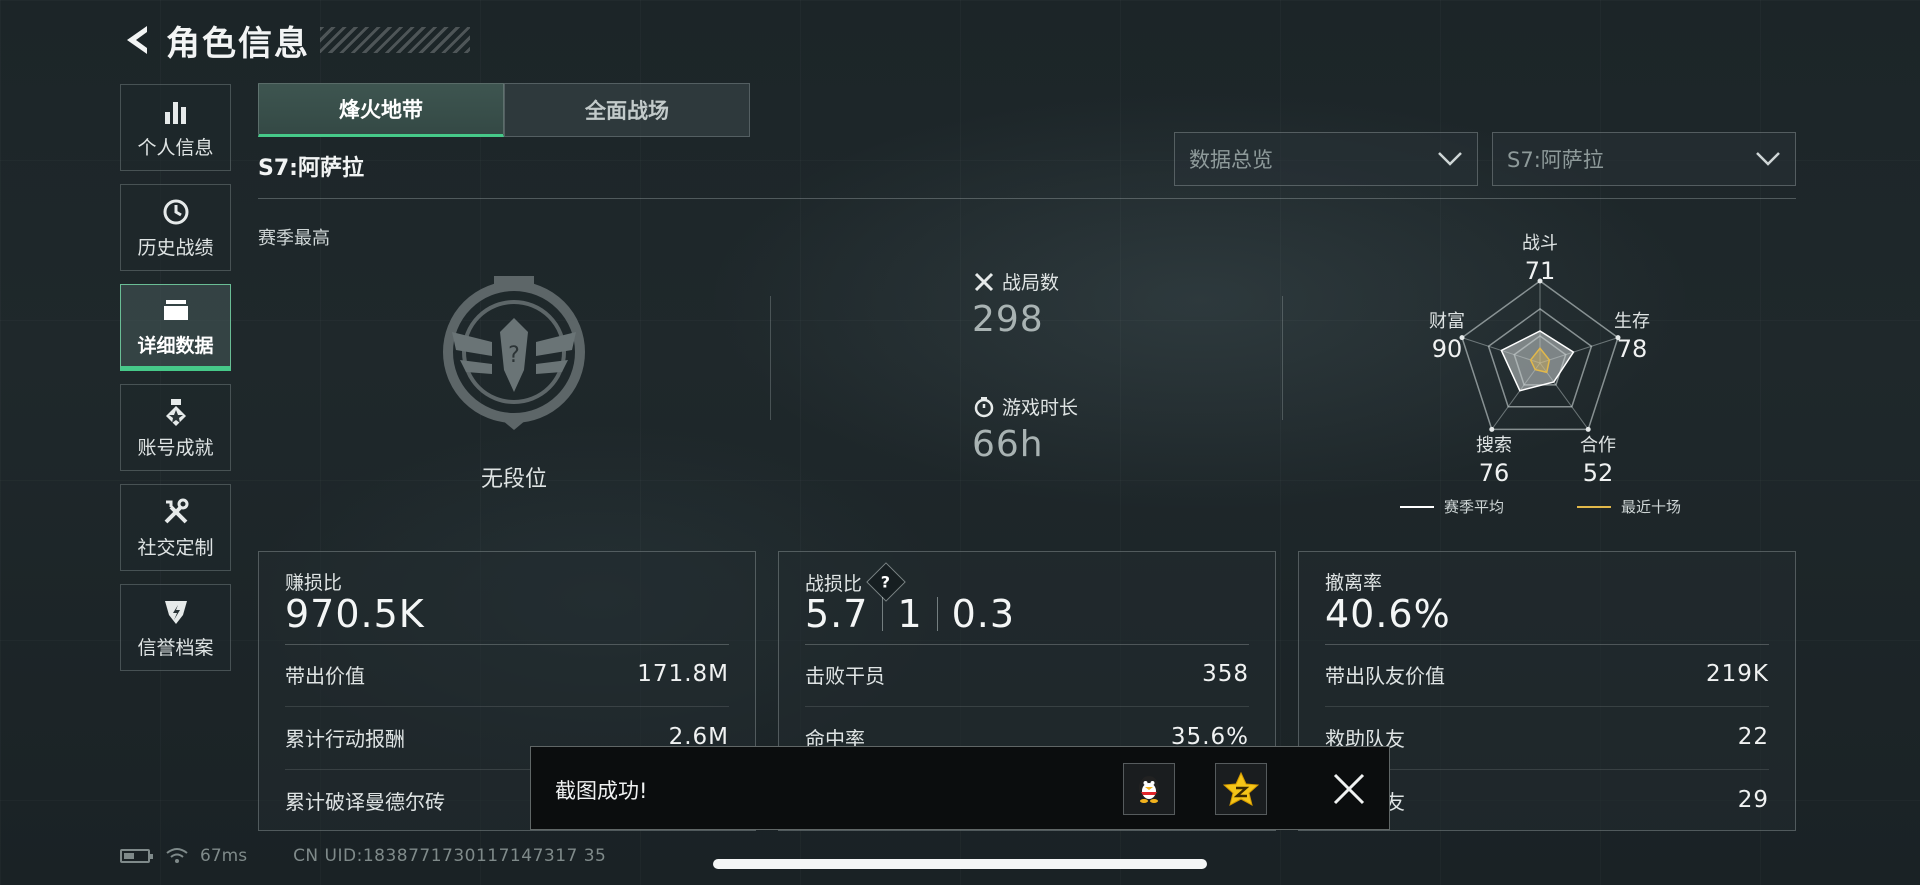 This screenshot has width=1920, height=885. I want to click on card-row: 带出队友价值 219K, so click(1547, 674).